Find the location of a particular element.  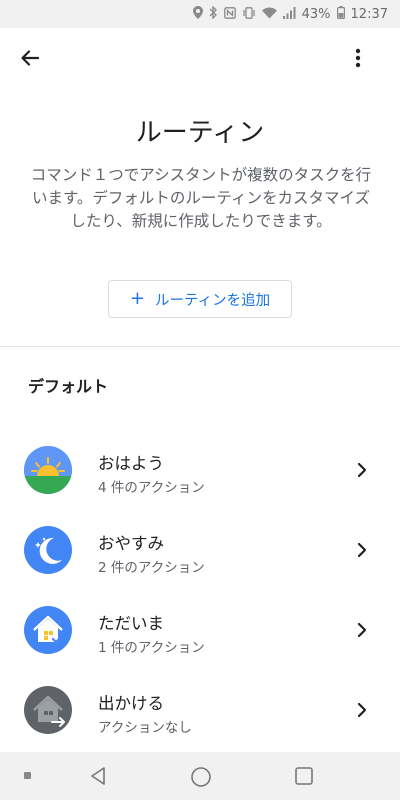

list-item-leaving: 出かける アクションなし is located at coordinates (200, 710).